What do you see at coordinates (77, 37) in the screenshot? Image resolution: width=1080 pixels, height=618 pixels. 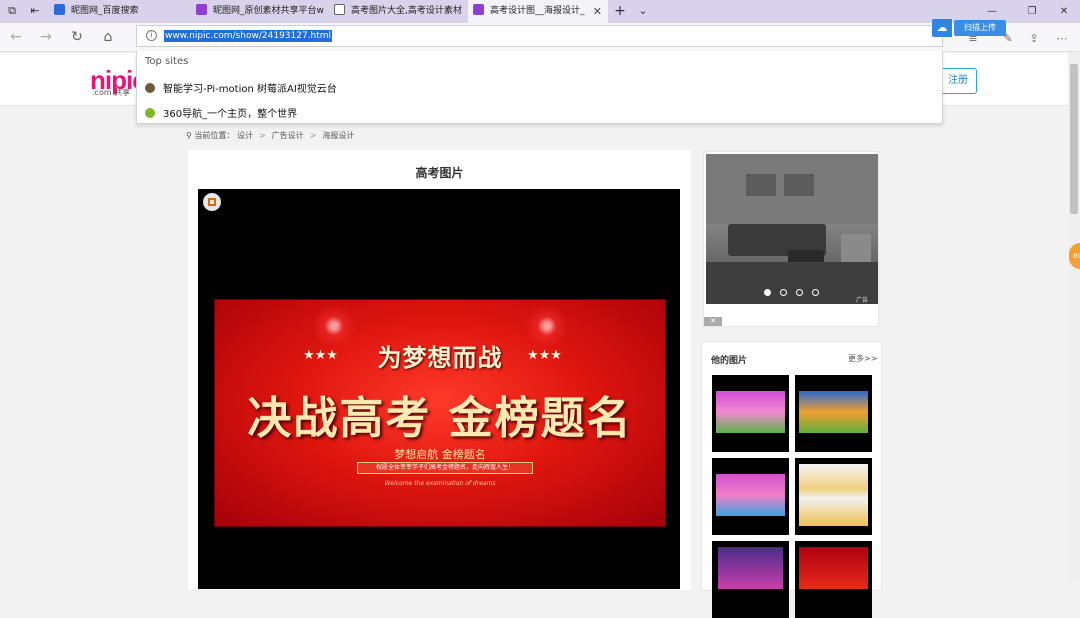 I see `refresh-icon: ↻` at bounding box center [77, 37].